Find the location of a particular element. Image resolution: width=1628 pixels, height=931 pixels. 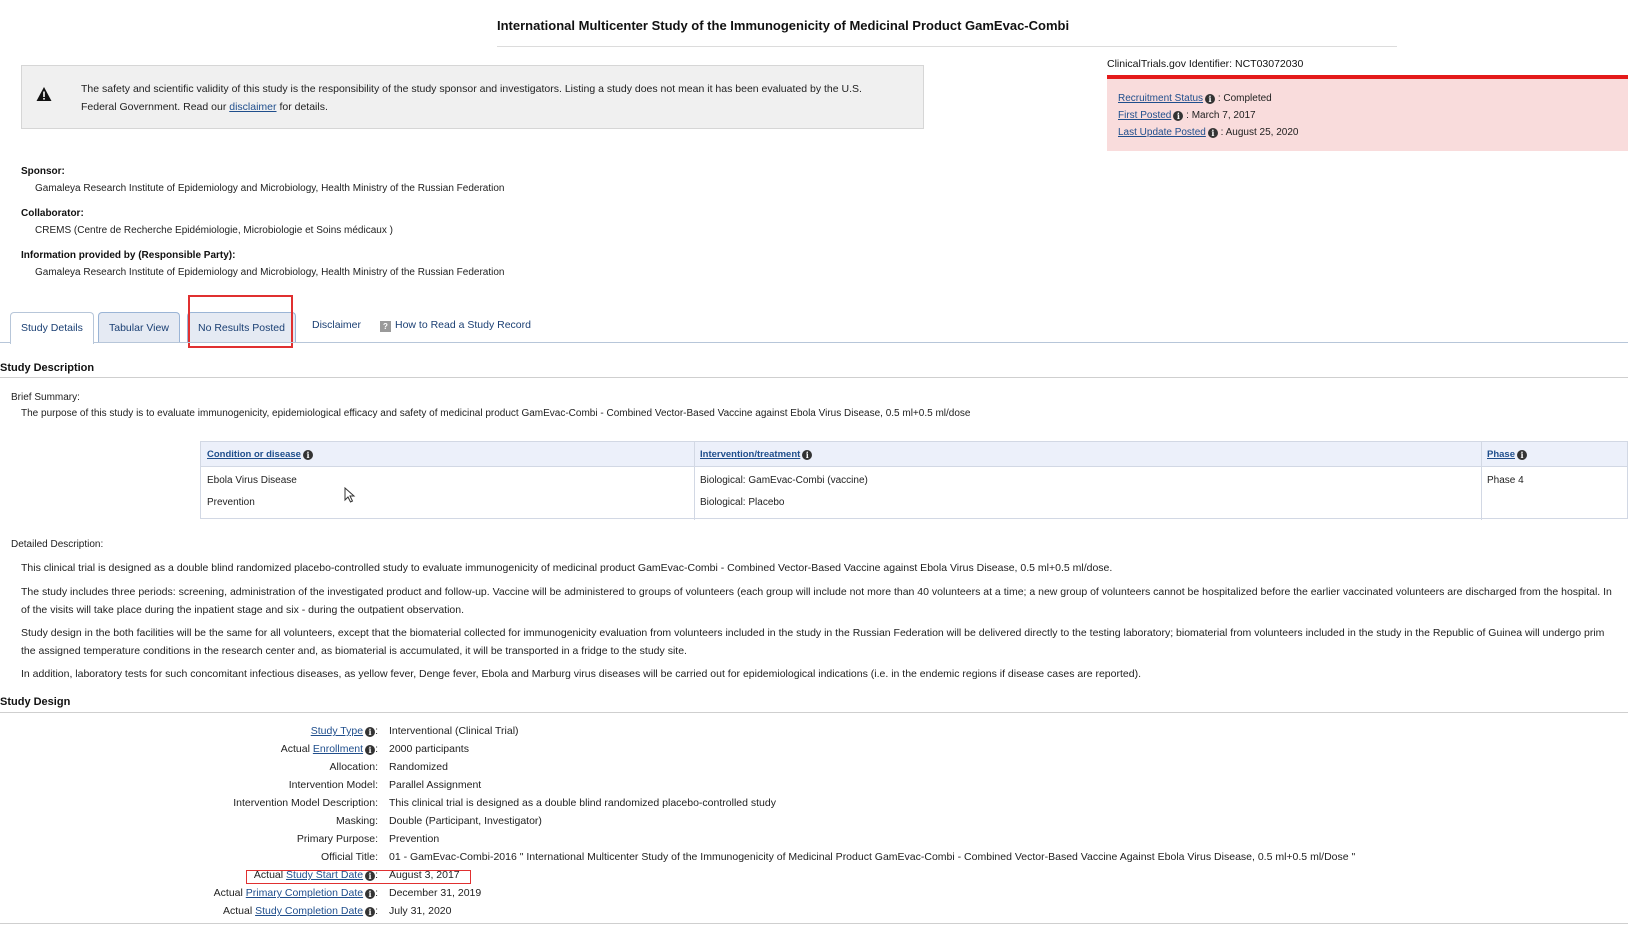

design-row-label: Study Type i: is located at coordinates (344, 731).